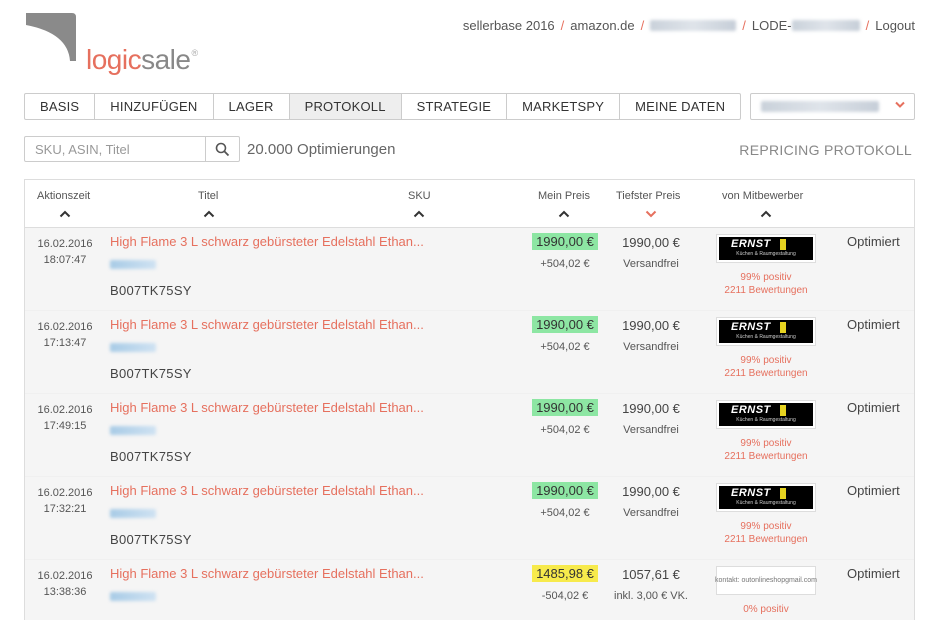 This screenshot has width=930, height=620. Describe the element at coordinates (509, 25) in the screenshot. I see `sellerbase-link: sellerbase 2016` at that location.